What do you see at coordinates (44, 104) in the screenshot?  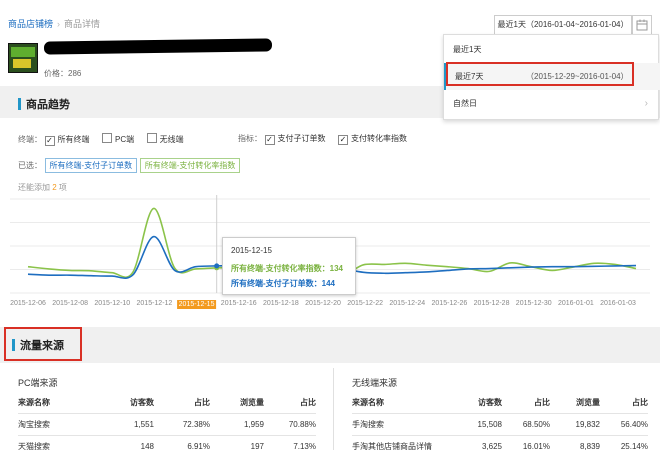 I see `trend-section-title: 商品趋势` at bounding box center [44, 104].